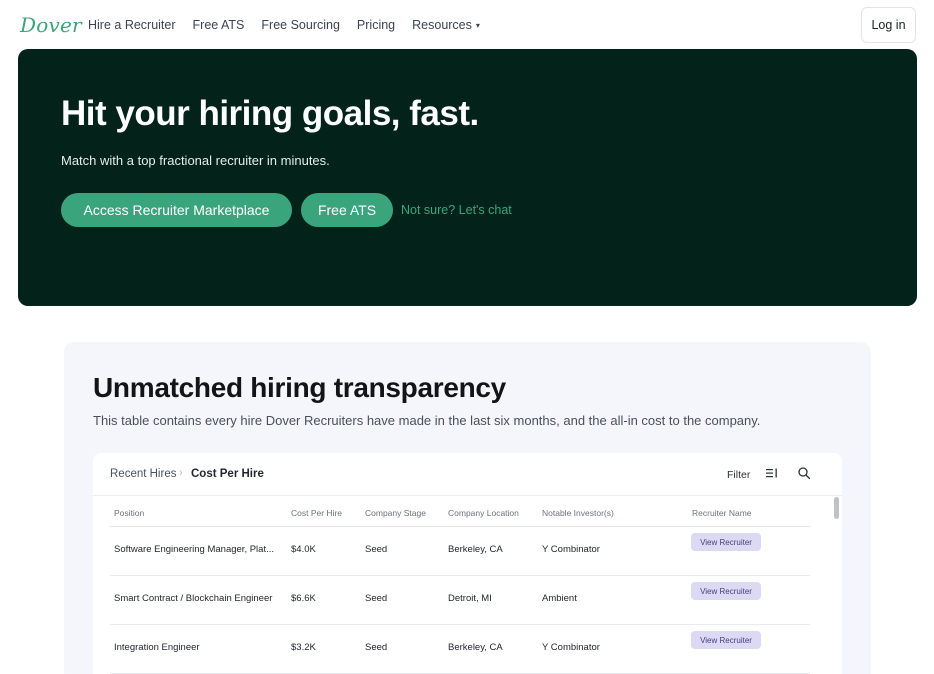 Image resolution: width=934 pixels, height=674 pixels. What do you see at coordinates (722, 513) in the screenshot?
I see `column-header-recruiter: Recruiter Name` at bounding box center [722, 513].